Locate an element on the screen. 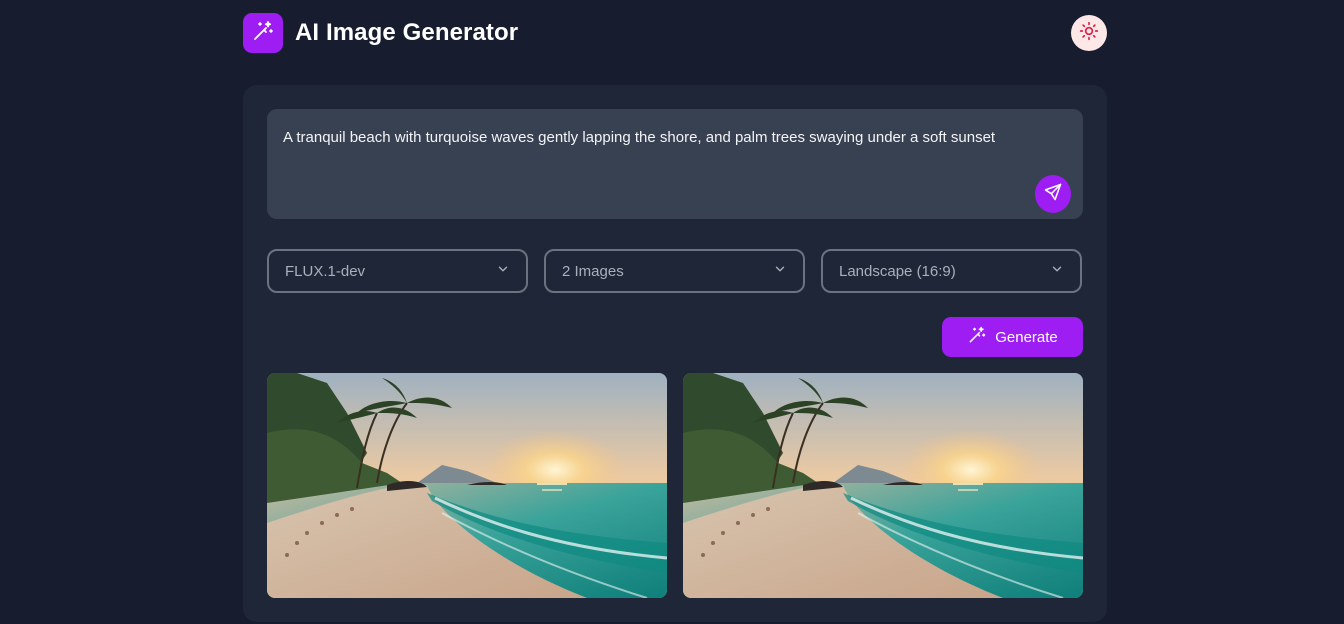 The height and width of the screenshot is (624, 1344). brand: AI Image Generator is located at coordinates (380, 33).